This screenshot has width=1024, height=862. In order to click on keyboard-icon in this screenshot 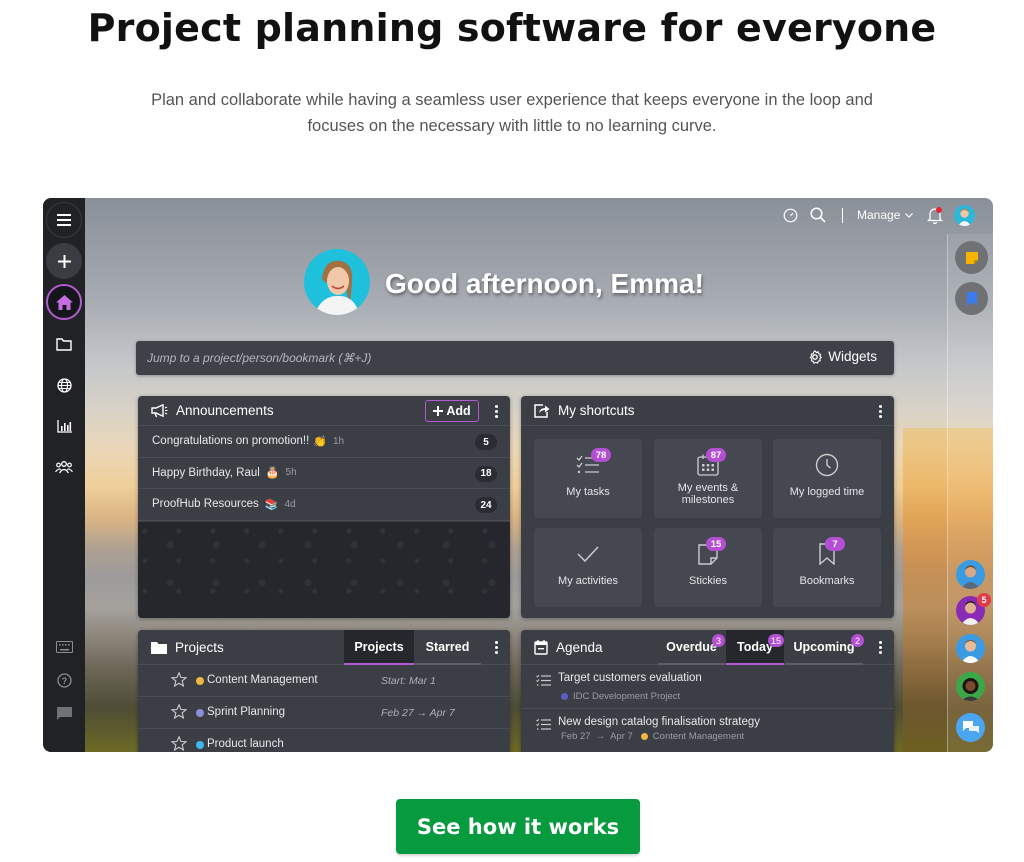, I will do `click(64, 647)`.